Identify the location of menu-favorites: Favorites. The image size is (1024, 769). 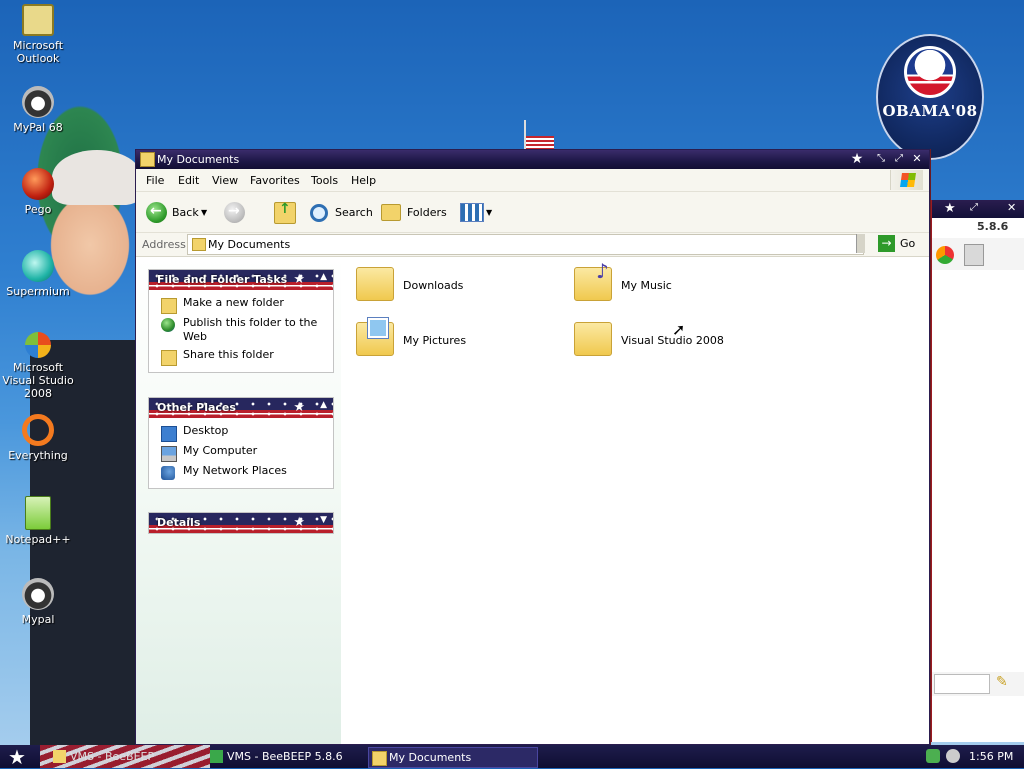
(275, 180).